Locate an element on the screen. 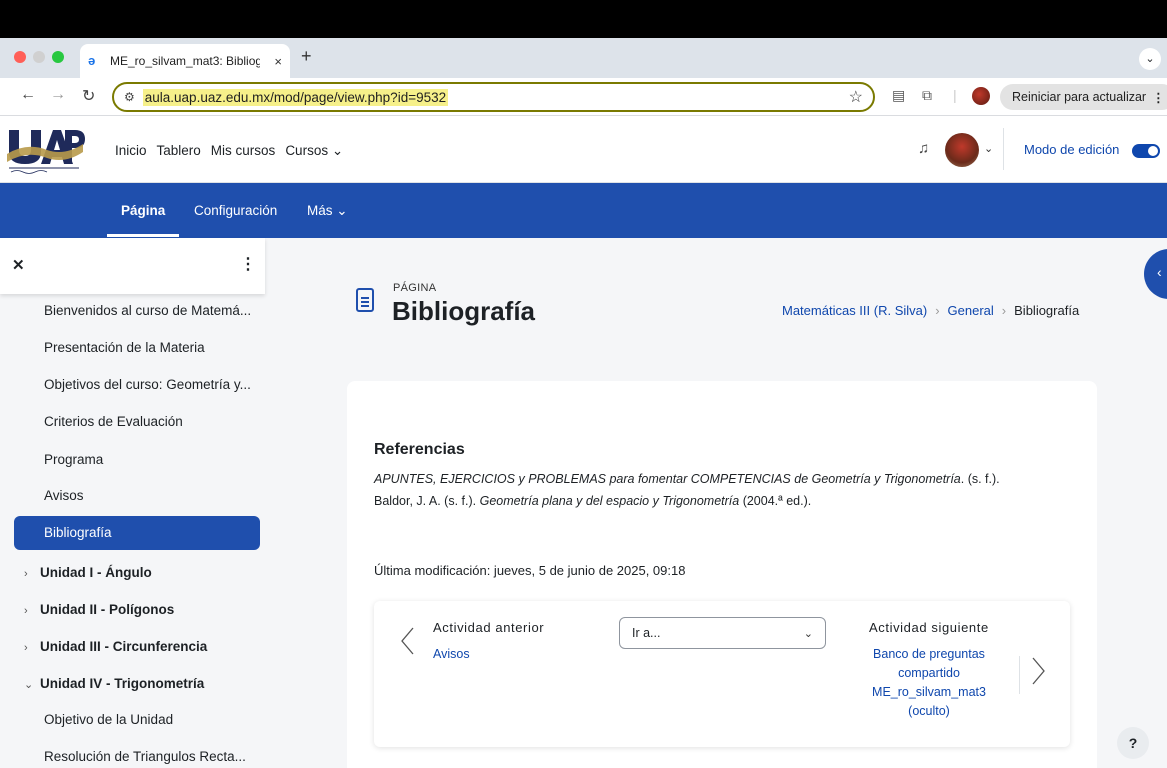 The width and height of the screenshot is (1167, 768). chevron-right-icon is located at coordinates (1038, 671).